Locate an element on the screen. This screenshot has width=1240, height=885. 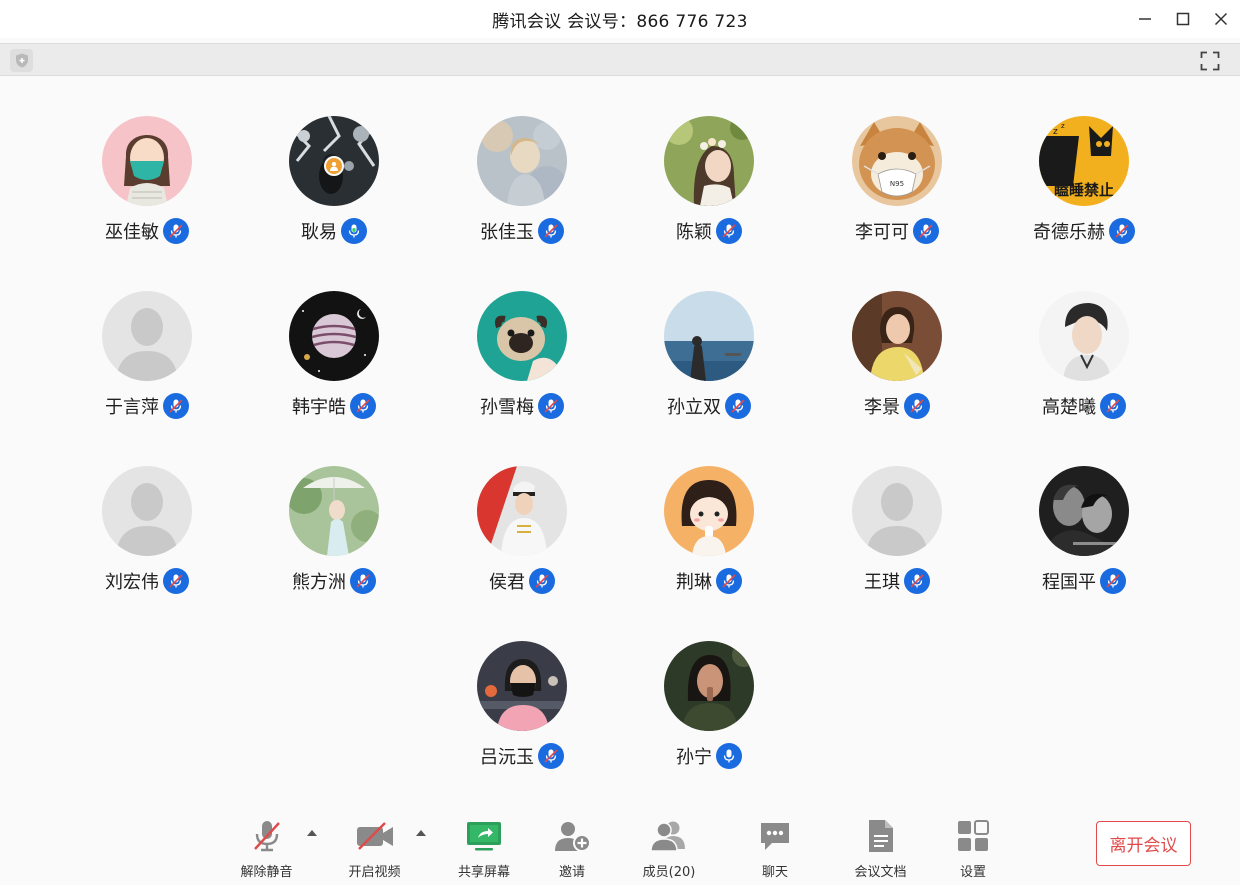
minimize-button is located at coordinates (1145, 19).